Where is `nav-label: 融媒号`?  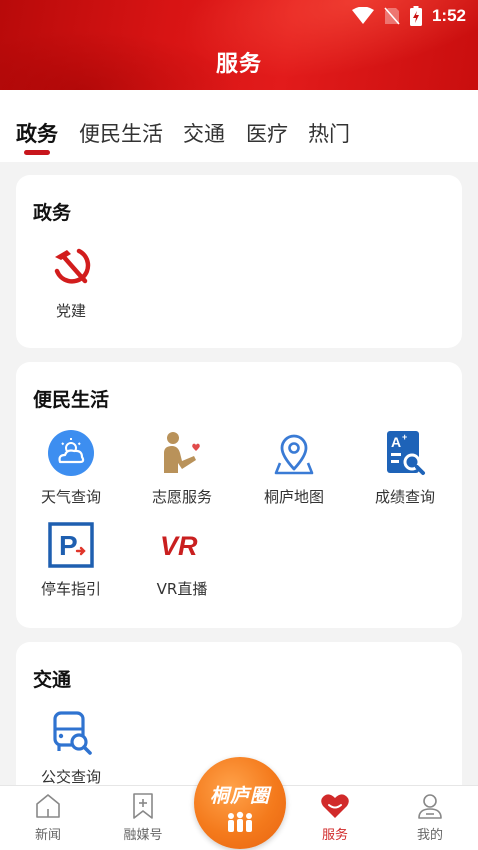 nav-label: 融媒号 is located at coordinates (143, 835).